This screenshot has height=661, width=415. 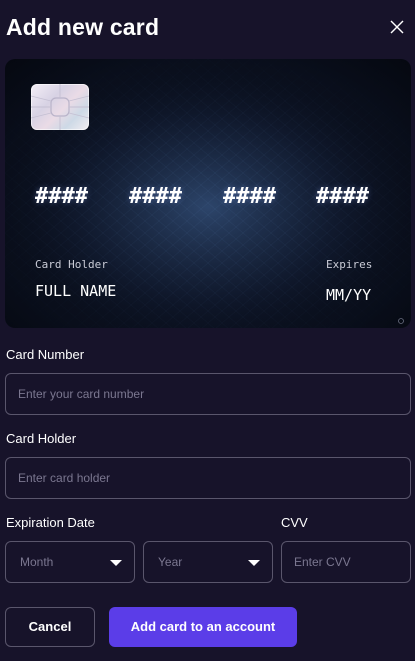 What do you see at coordinates (41, 438) in the screenshot?
I see `card-holder-label: Card Holder` at bounding box center [41, 438].